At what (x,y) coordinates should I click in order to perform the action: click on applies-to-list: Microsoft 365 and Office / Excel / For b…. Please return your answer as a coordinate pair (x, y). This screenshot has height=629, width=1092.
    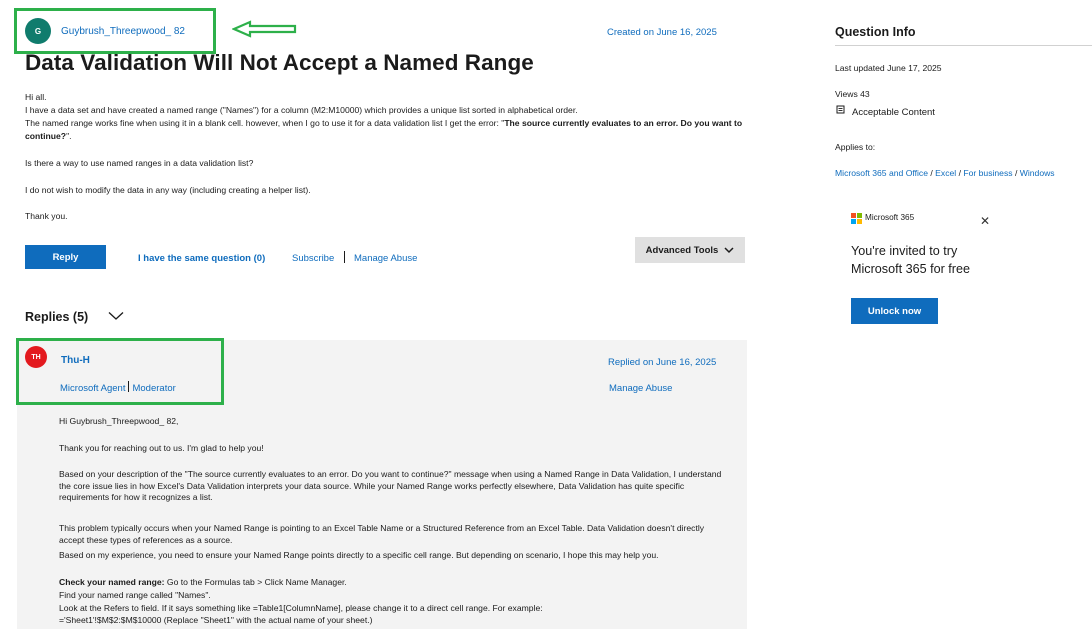
    Looking at the image, I should click on (945, 173).